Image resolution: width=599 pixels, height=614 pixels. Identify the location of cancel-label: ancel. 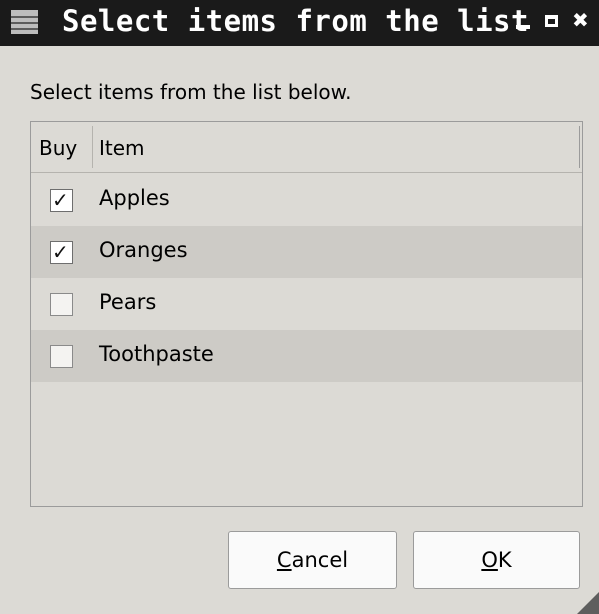
(320, 560).